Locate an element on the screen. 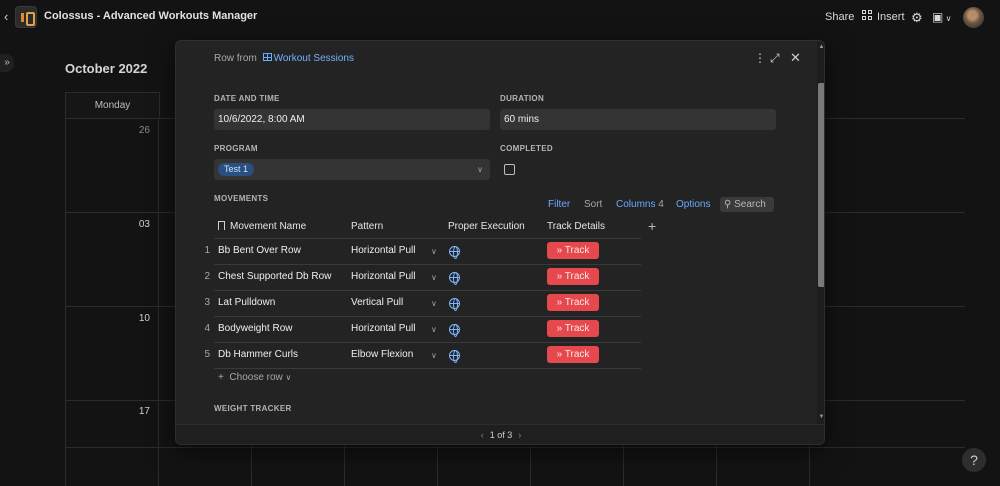 The image size is (1000, 486). gear-icon: ⚙ is located at coordinates (917, 18).